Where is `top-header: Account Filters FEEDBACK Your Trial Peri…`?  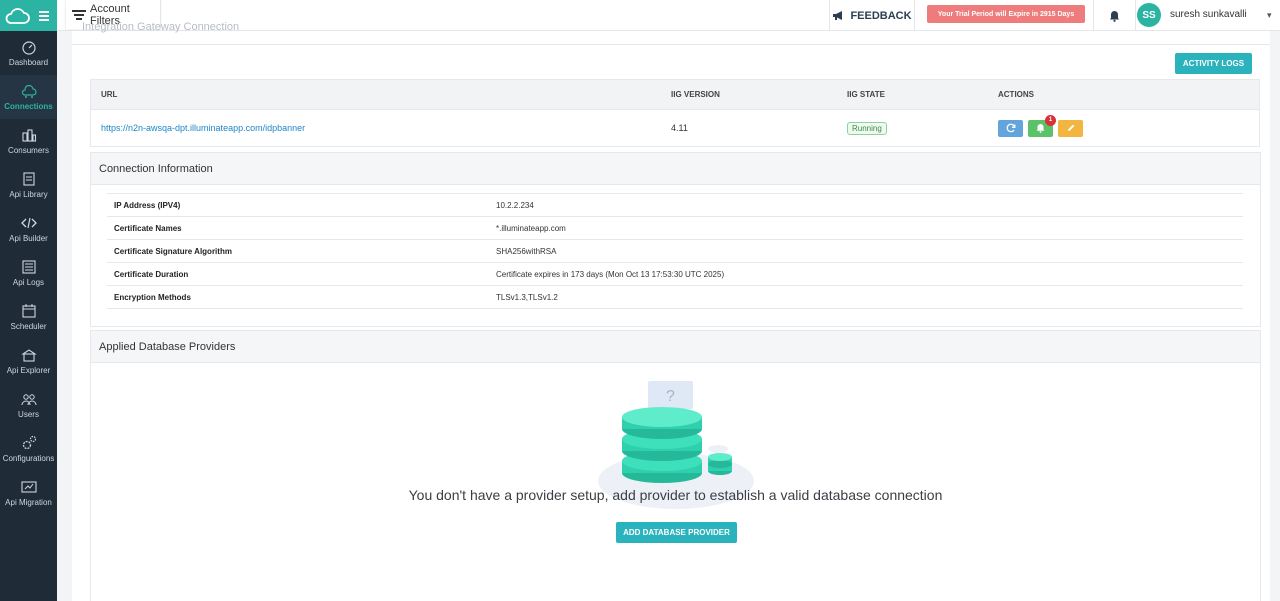
top-header: Account Filters FEEDBACK Your Trial Peri… is located at coordinates (668, 15).